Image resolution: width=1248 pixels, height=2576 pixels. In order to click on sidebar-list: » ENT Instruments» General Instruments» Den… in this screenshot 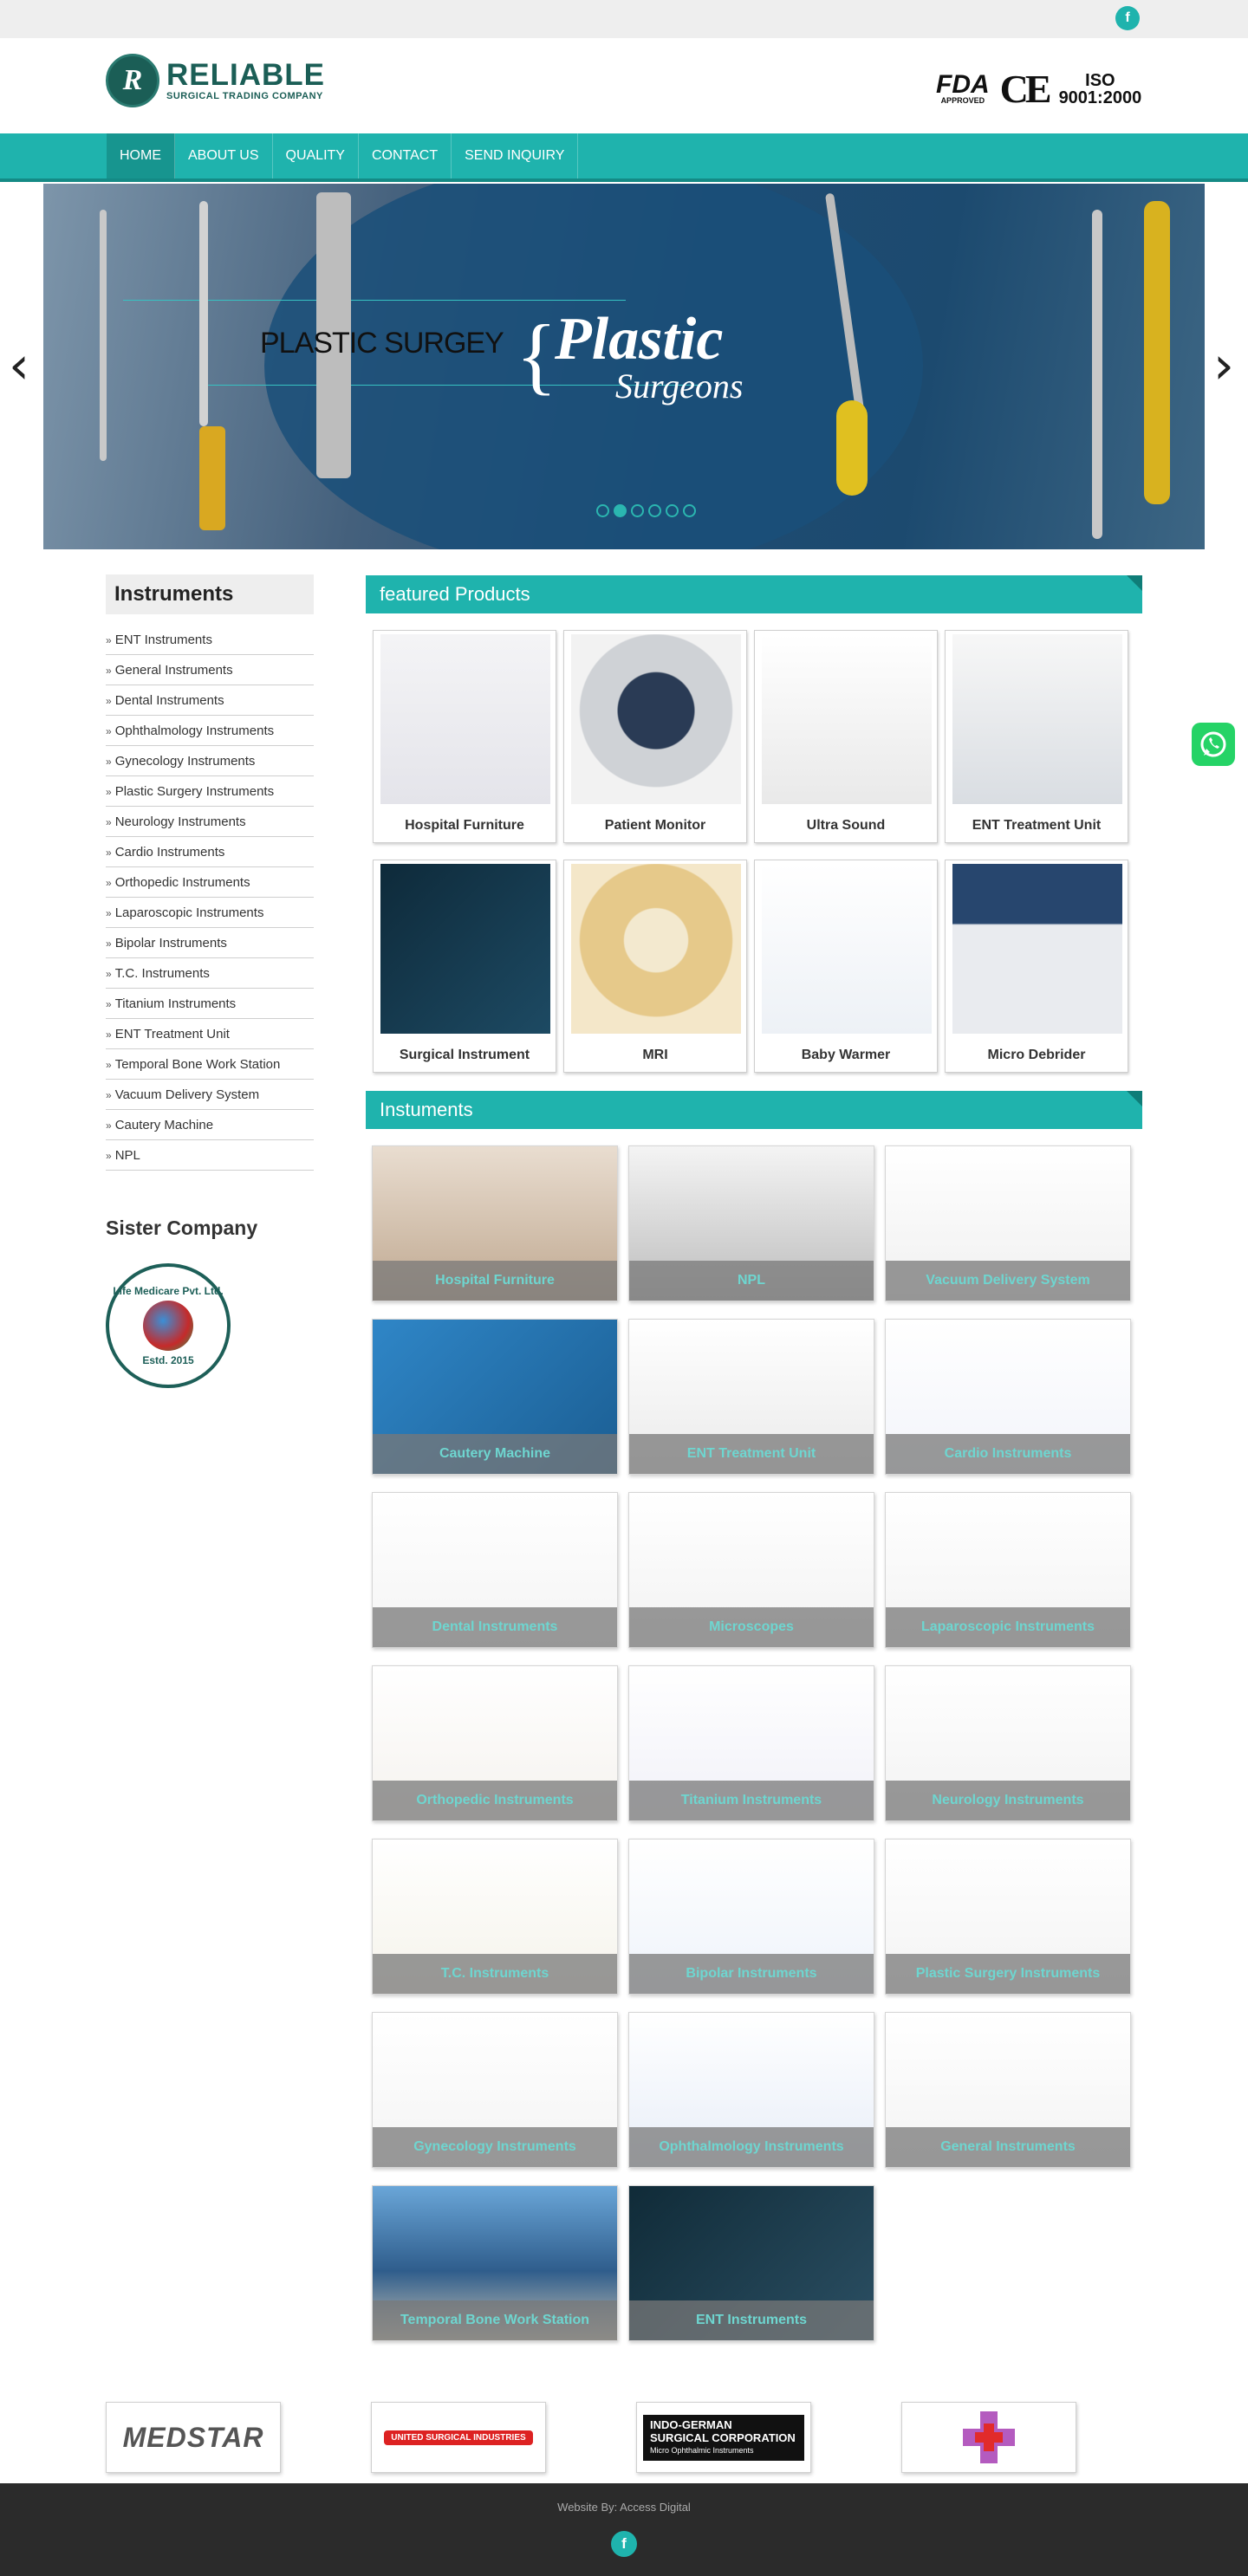, I will do `click(210, 898)`.